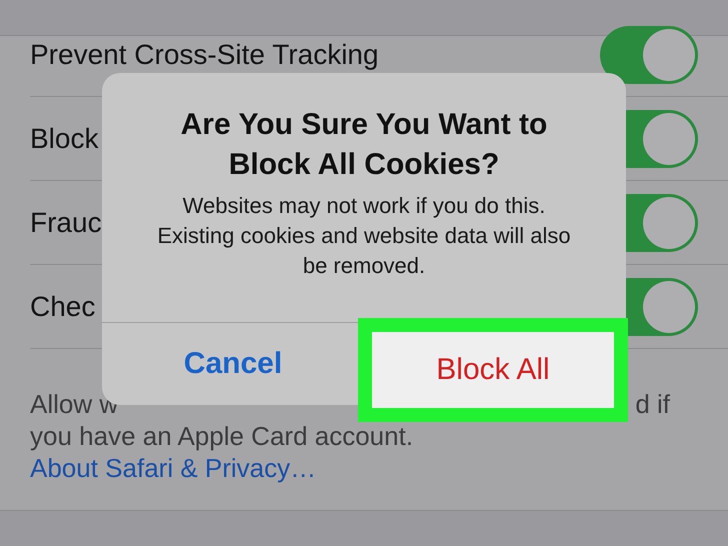 This screenshot has width=728, height=546. What do you see at coordinates (222, 436) in the screenshot?
I see `footer-text: you have an Apple Card account.` at bounding box center [222, 436].